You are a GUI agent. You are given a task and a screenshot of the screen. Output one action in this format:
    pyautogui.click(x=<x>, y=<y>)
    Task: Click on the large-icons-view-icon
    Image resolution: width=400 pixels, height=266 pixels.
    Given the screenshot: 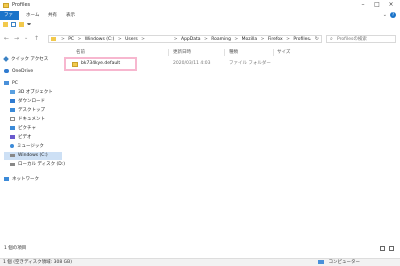 What is the action you would take?
    pyautogui.click(x=391, y=248)
    